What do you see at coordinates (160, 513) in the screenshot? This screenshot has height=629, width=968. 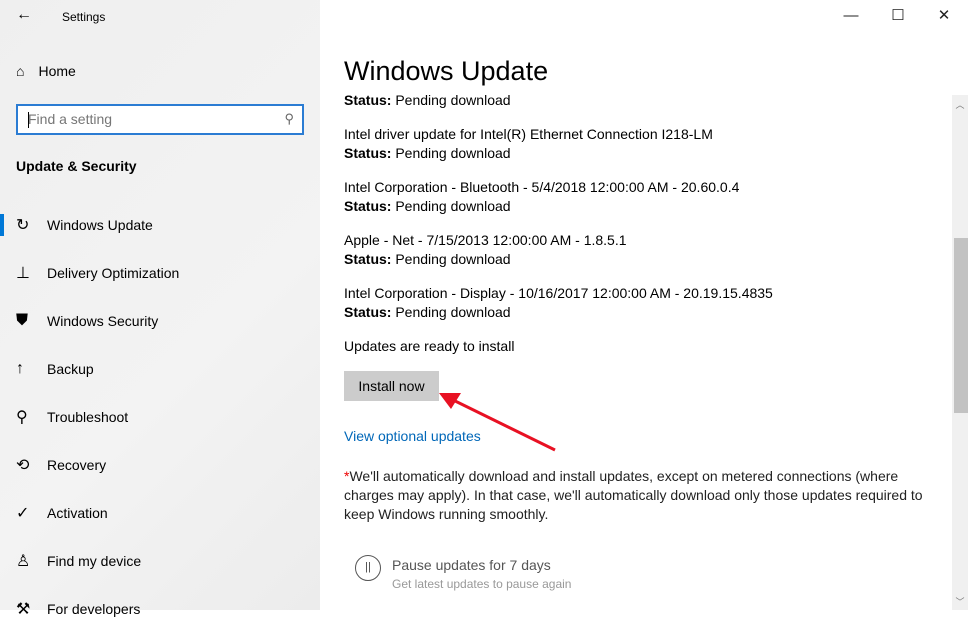 I see `sidebar-item-activation: ✓ Activation` at bounding box center [160, 513].